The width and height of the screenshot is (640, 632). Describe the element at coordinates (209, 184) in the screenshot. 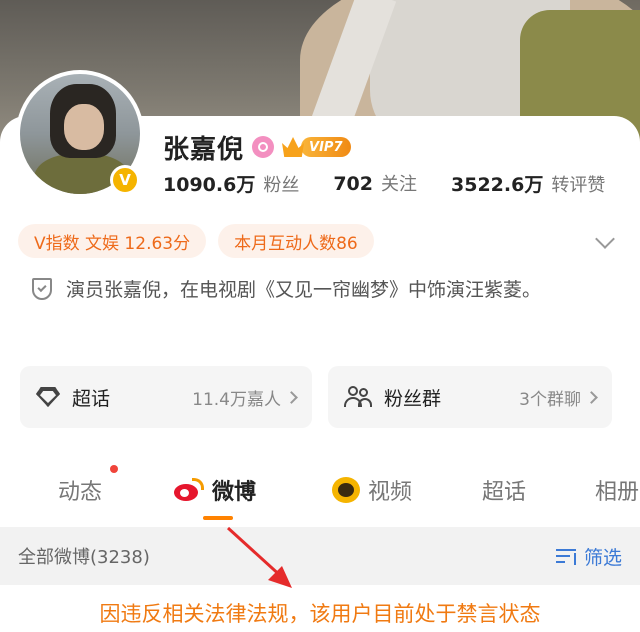

I see `stat-value: 1090.6万` at that location.